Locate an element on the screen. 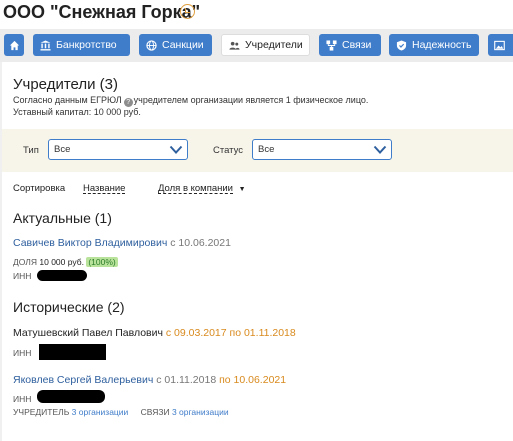 The width and height of the screenshot is (513, 441). network-icon is located at coordinates (331, 45).